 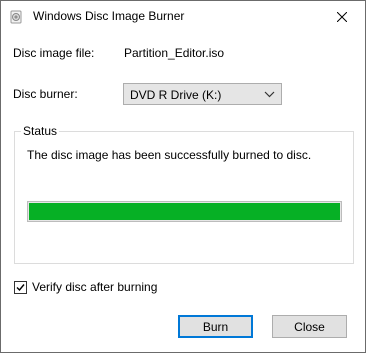 What do you see at coordinates (94, 287) in the screenshot?
I see `verify-checkbox-label: Verify disc after burning` at bounding box center [94, 287].